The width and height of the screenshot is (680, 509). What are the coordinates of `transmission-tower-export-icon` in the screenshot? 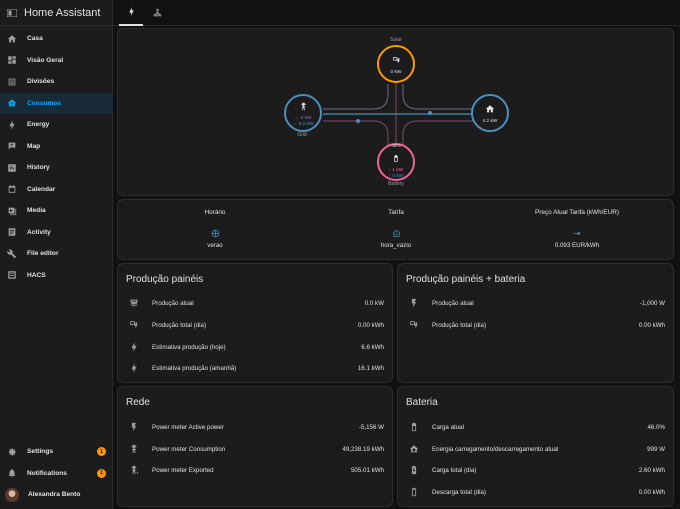 It's located at (134, 470).